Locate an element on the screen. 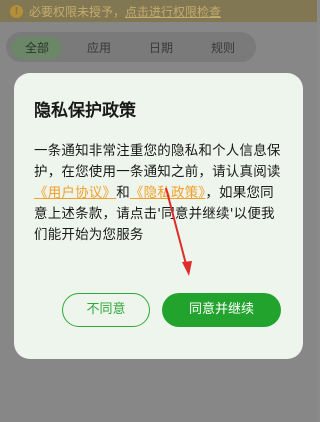 Image resolution: width=320 pixels, height=422 pixels. privacy-policy-link: 《隐私政策》 is located at coordinates (167, 193).